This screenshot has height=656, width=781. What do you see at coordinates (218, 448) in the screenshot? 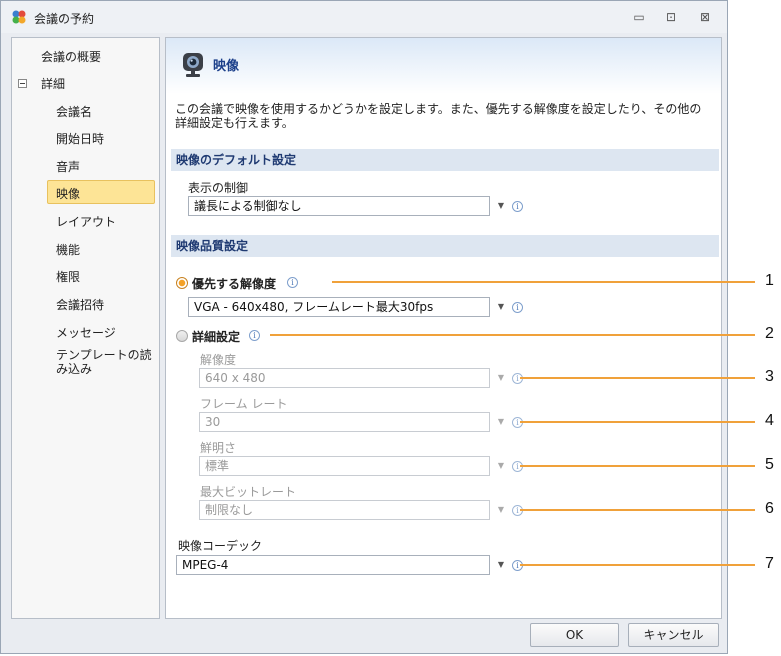
I see `sharpness-label: 鮮明さ` at bounding box center [218, 448].